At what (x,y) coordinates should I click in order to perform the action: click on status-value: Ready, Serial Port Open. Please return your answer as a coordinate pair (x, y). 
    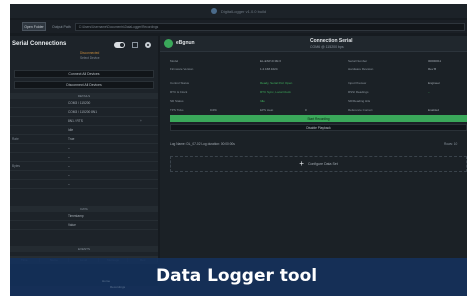
    Looking at the image, I should click on (276, 83).